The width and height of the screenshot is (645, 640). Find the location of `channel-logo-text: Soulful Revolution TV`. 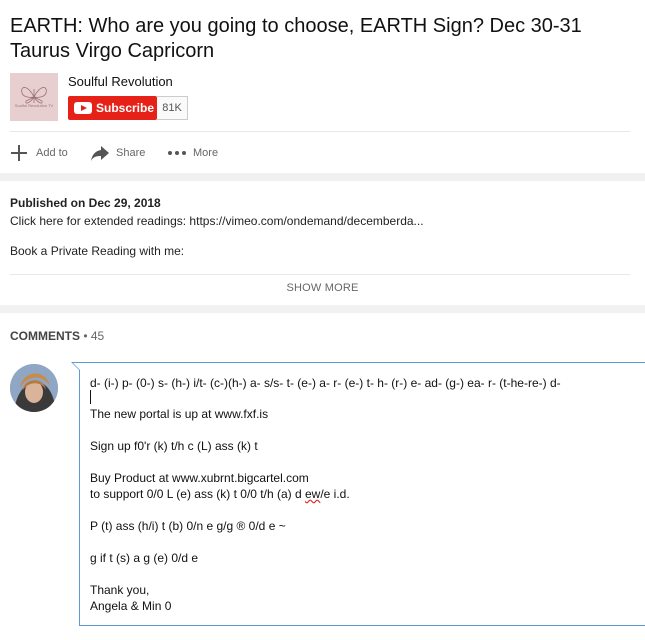

channel-logo-text: Soulful Revolution TV is located at coordinates (34, 105).